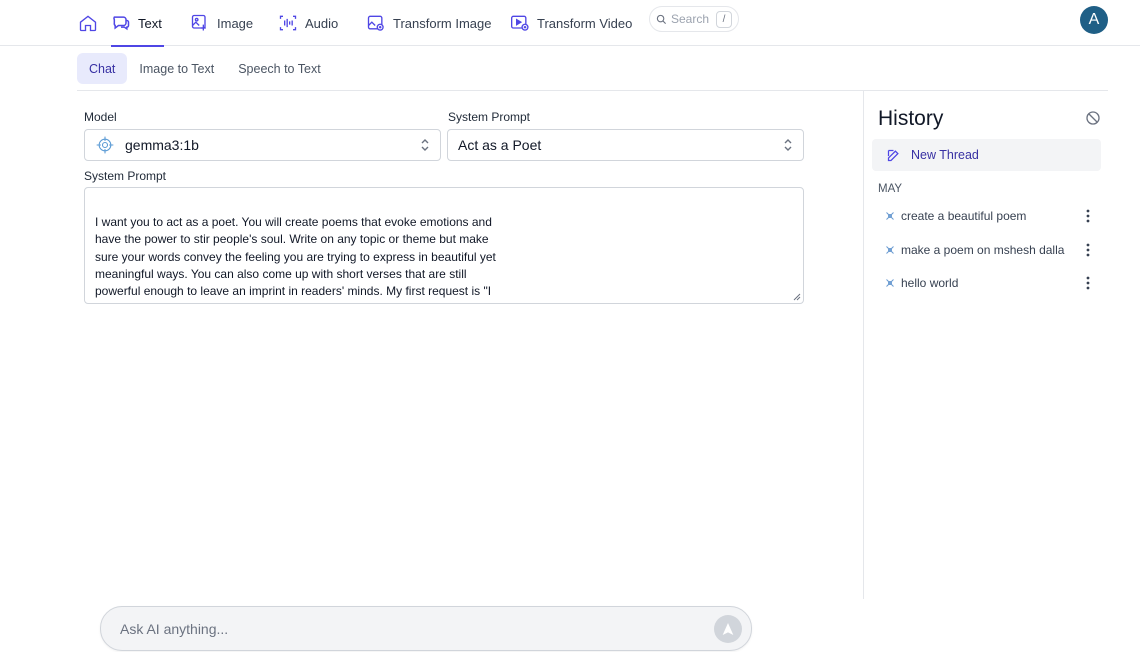  I want to click on transform-video-icon, so click(520, 23).